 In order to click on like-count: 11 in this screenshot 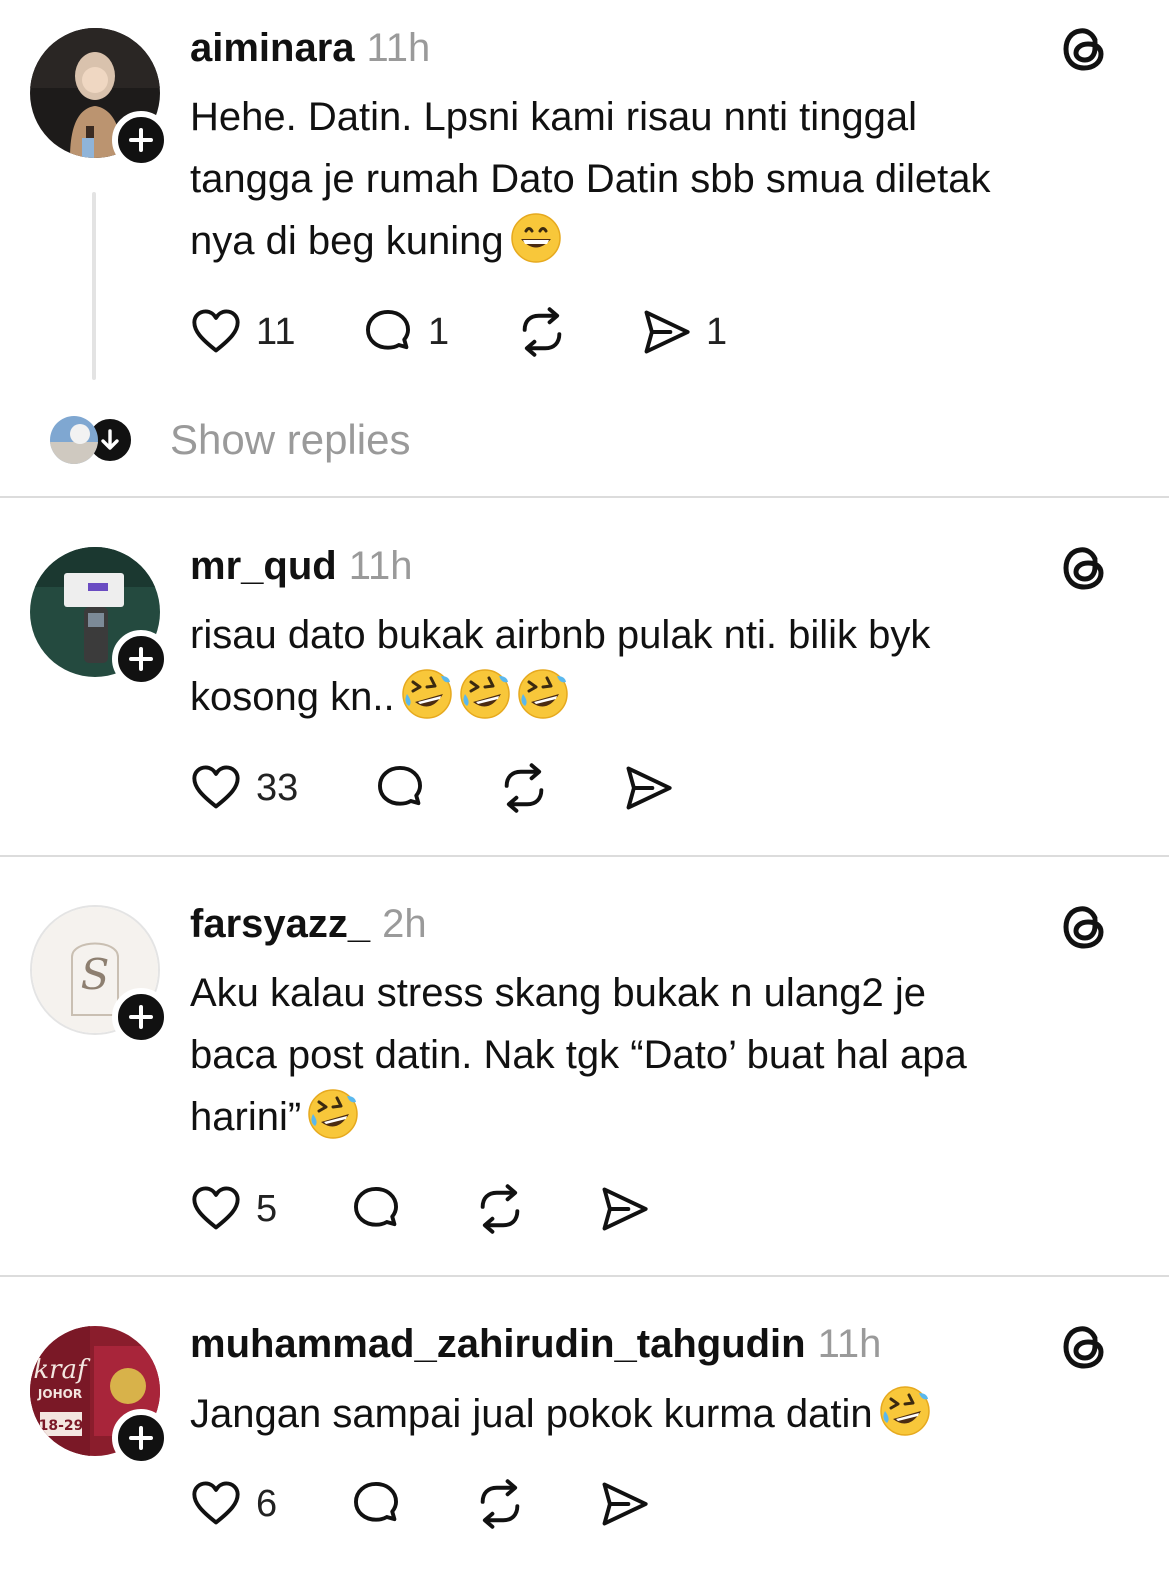, I will do `click(276, 331)`.